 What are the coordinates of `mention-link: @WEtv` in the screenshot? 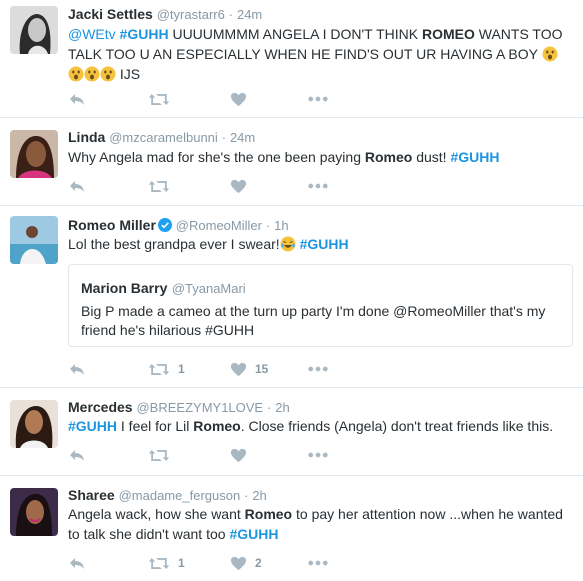 It's located at (92, 34).